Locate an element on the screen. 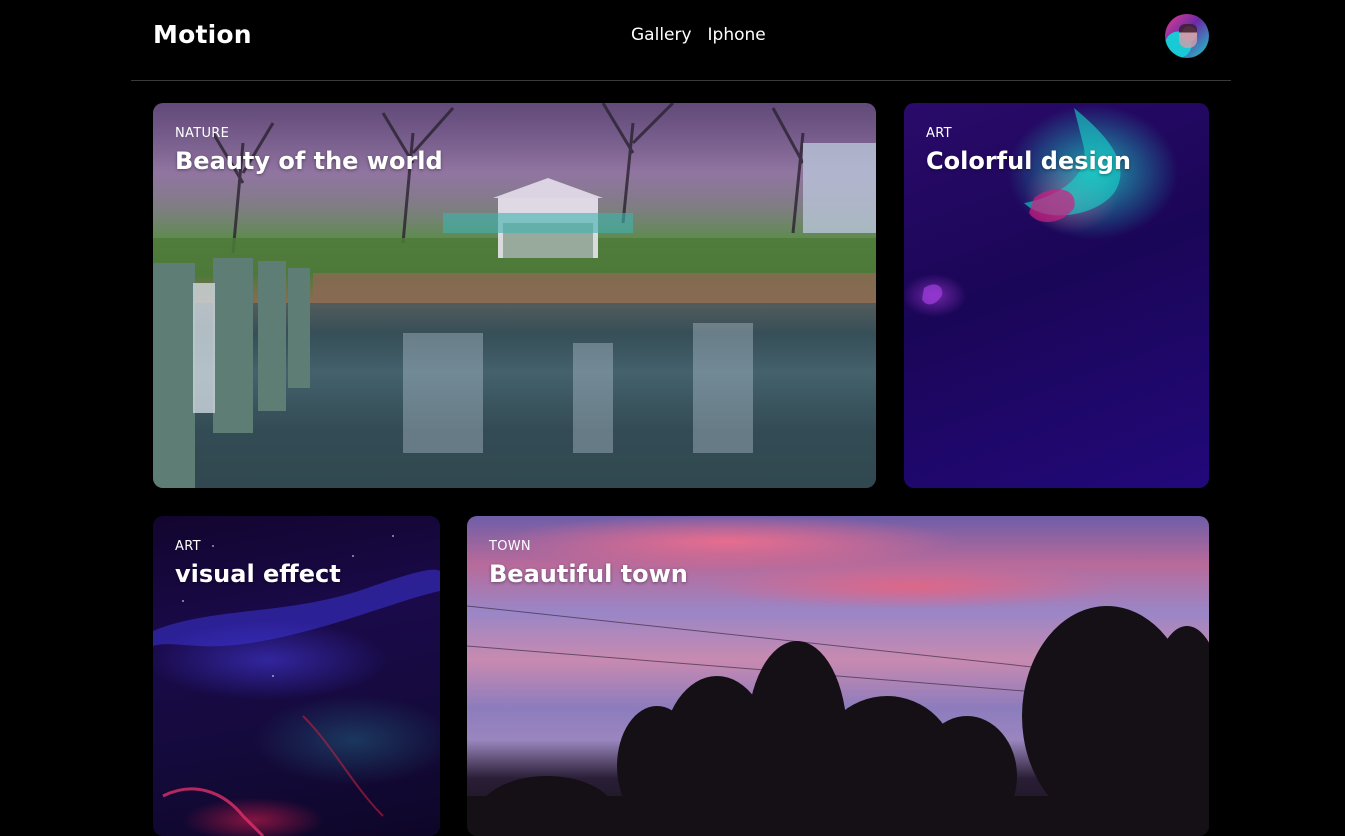  user-avatar is located at coordinates (1187, 36).